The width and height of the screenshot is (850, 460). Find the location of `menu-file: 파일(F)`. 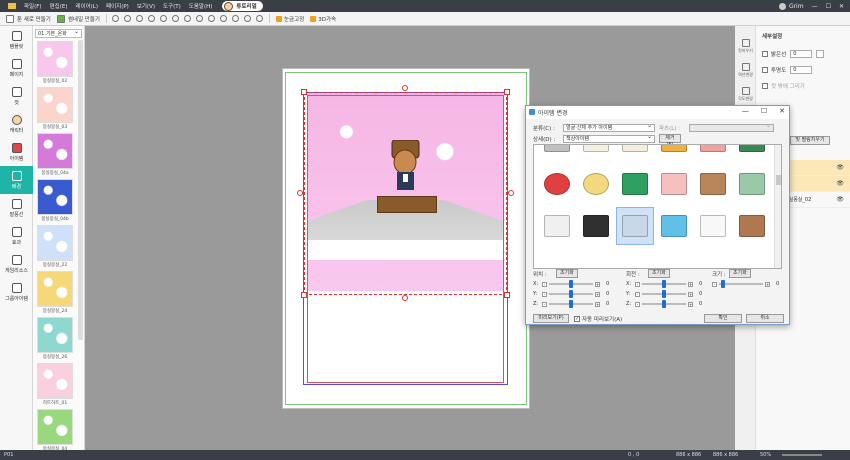

menu-file: 파일(F) is located at coordinates (33, 6).